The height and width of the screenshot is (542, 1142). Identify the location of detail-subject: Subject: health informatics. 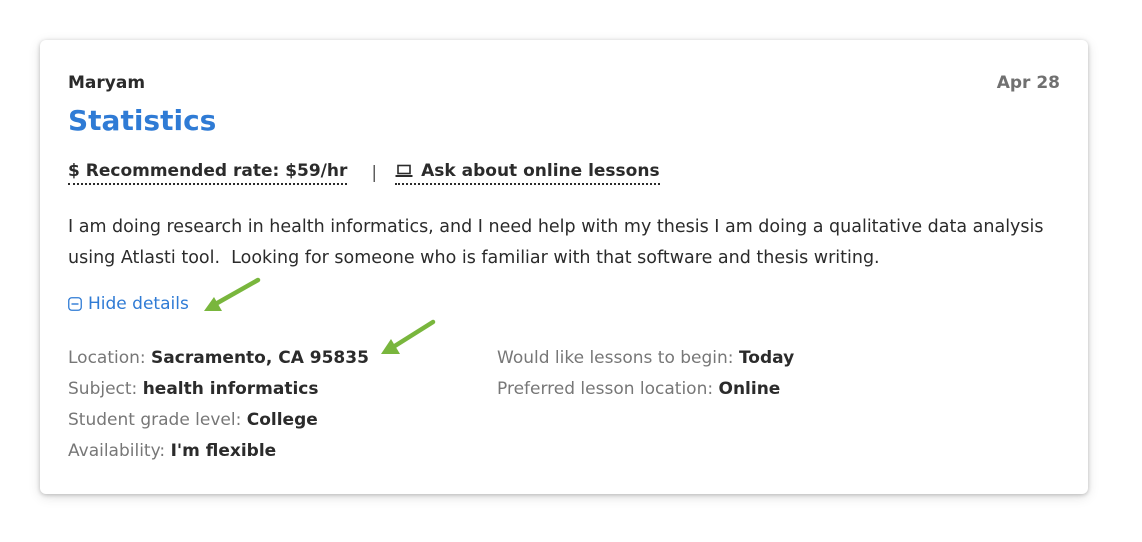
(218, 389).